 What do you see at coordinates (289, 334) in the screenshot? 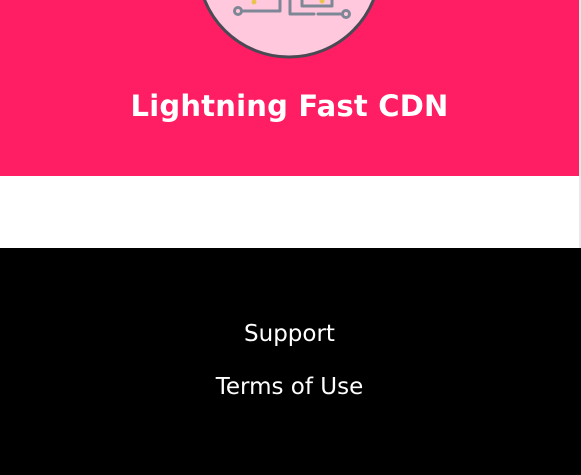
I see `footer-link-support: Support` at bounding box center [289, 334].